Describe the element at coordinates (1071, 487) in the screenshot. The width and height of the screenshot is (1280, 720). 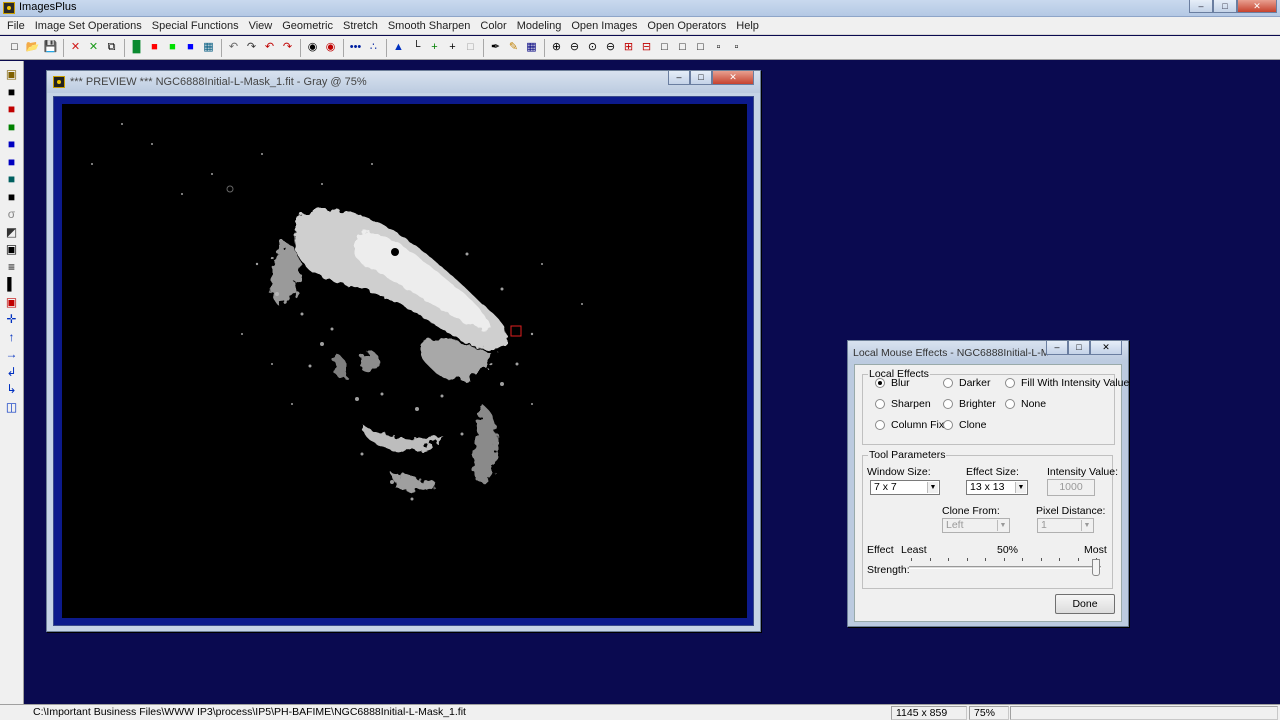
I see `intensity-value-input: 1000` at that location.